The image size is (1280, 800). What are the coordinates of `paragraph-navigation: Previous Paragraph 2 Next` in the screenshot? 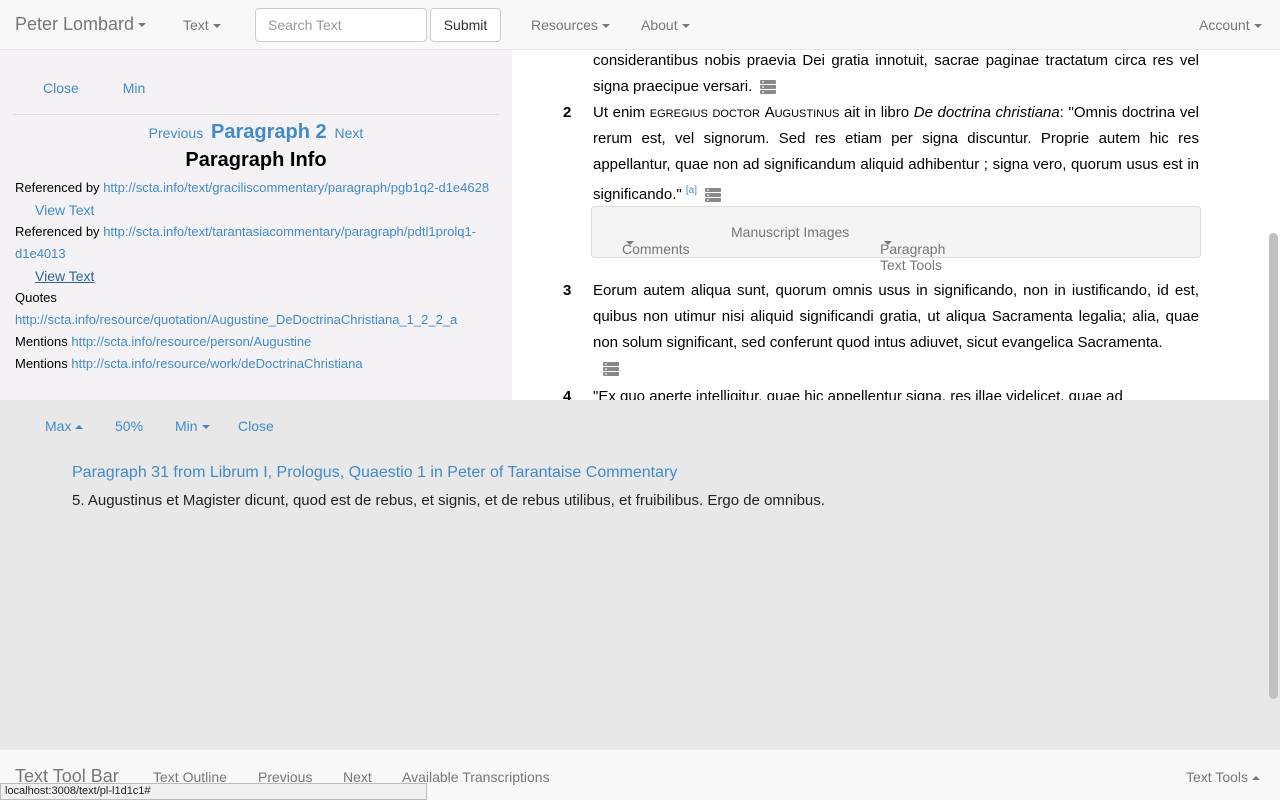 It's located at (256, 132).